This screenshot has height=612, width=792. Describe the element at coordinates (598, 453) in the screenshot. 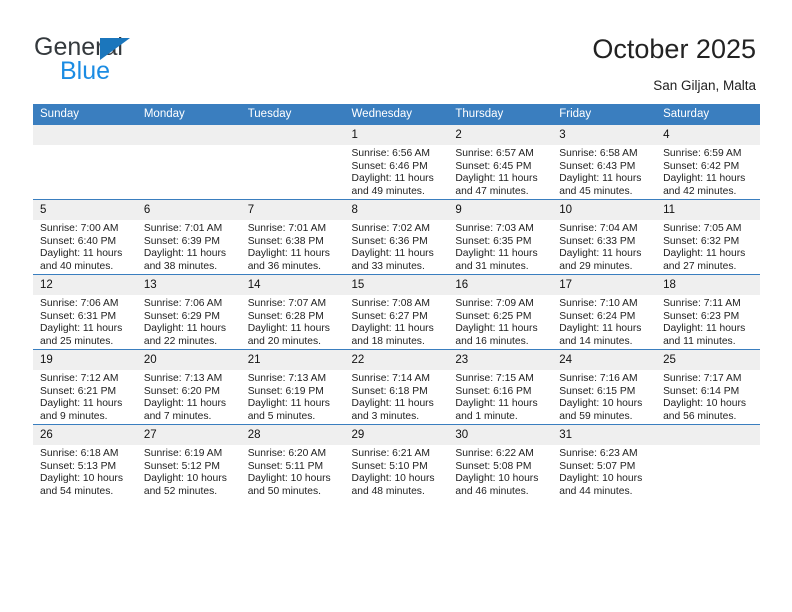

I see `sunrise-text: Sunrise: 6:23 AM` at that location.